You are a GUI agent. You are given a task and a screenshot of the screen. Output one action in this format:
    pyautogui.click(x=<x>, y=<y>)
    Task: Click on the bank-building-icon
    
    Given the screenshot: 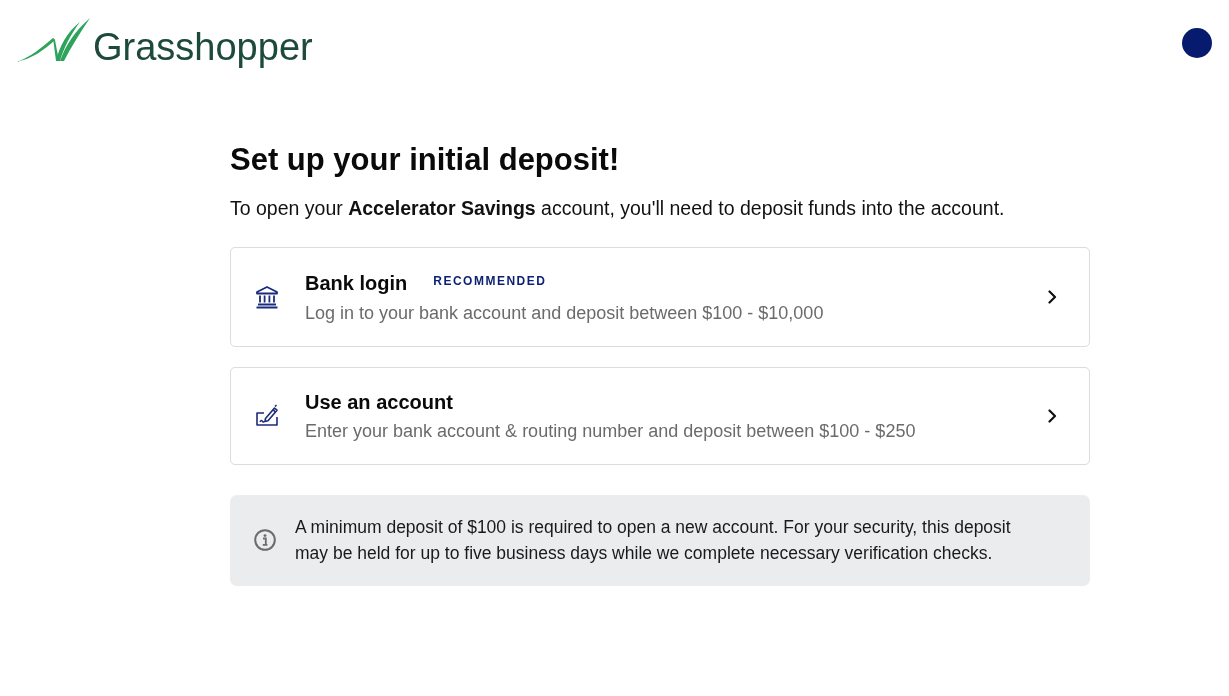 What is the action you would take?
    pyautogui.click(x=267, y=297)
    